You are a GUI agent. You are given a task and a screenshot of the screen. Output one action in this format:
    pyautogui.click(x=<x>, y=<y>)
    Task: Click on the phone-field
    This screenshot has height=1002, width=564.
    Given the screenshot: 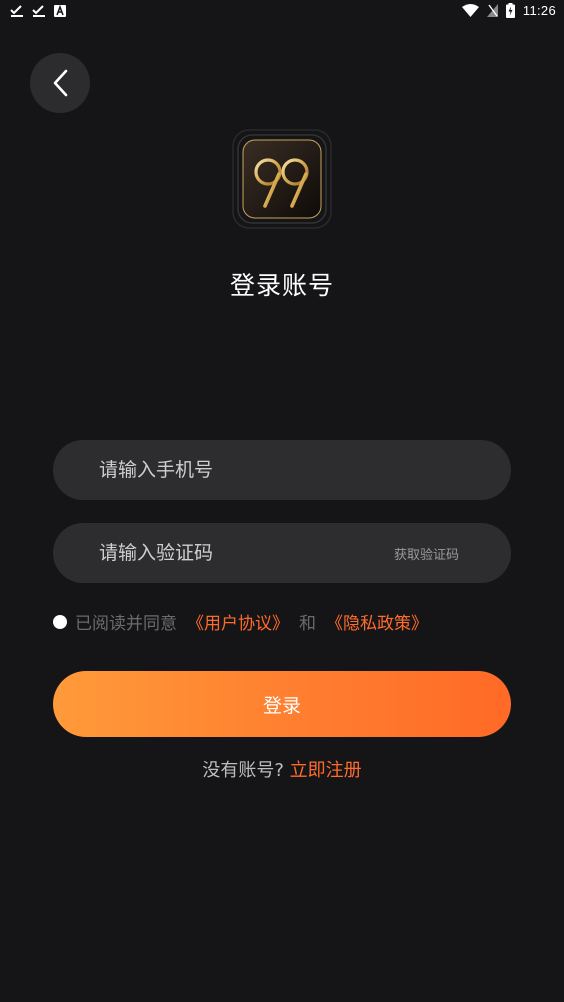 What is the action you would take?
    pyautogui.click(x=282, y=470)
    